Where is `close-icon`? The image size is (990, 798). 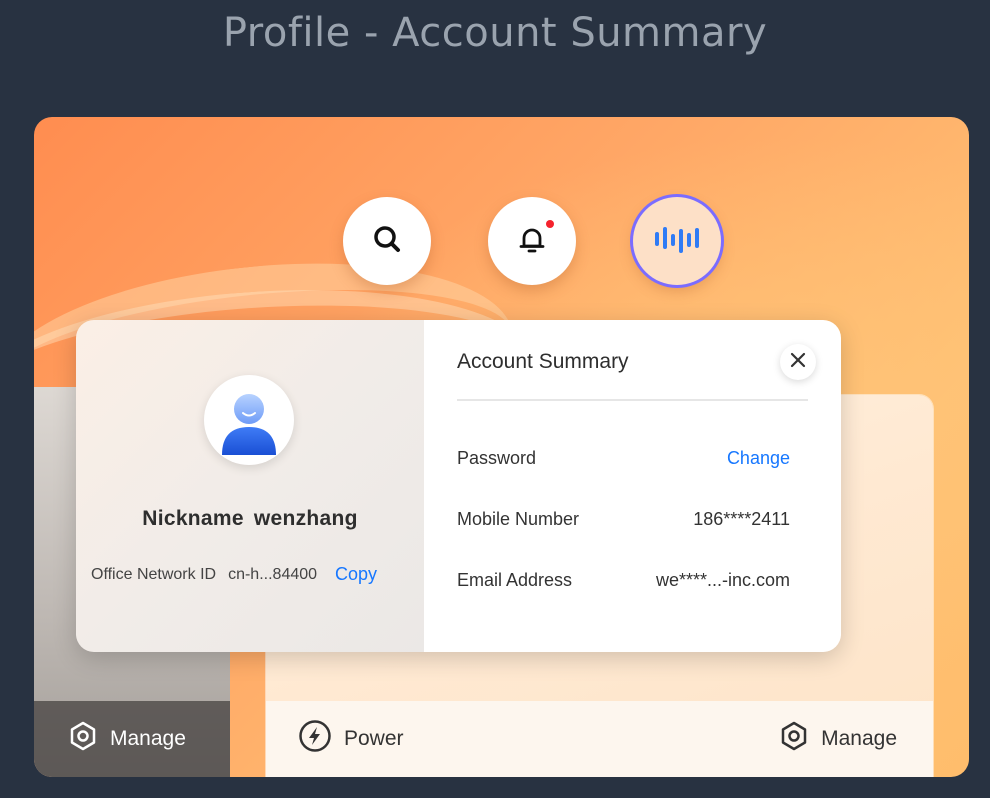 close-icon is located at coordinates (798, 362).